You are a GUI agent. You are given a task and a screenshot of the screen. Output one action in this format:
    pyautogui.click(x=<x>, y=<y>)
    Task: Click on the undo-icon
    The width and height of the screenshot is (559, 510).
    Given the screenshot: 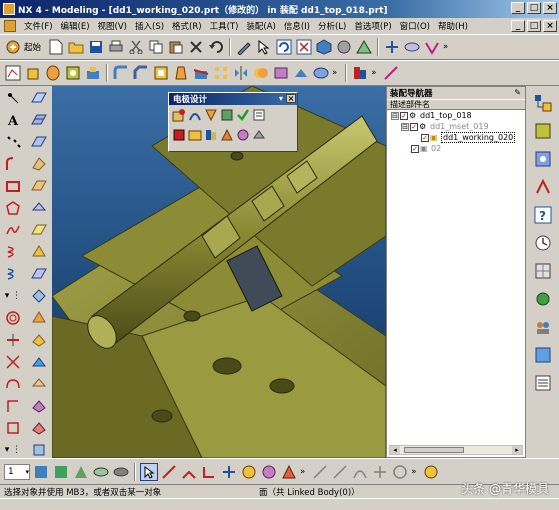 What is the action you would take?
    pyautogui.click(x=216, y=47)
    